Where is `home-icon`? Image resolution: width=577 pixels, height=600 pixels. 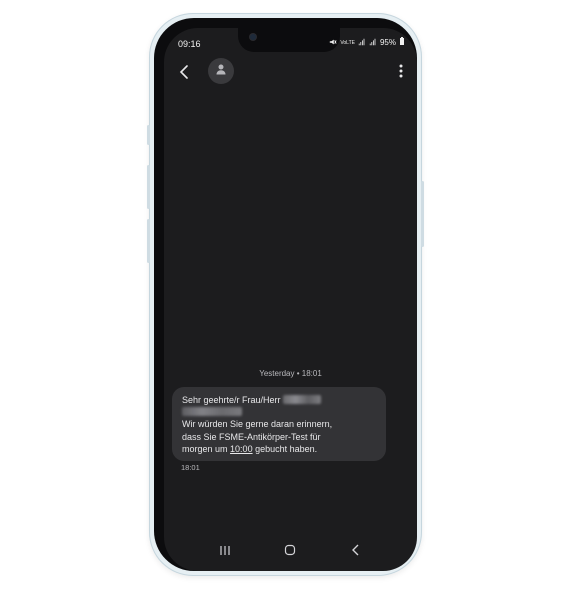 home-icon is located at coordinates (290, 550).